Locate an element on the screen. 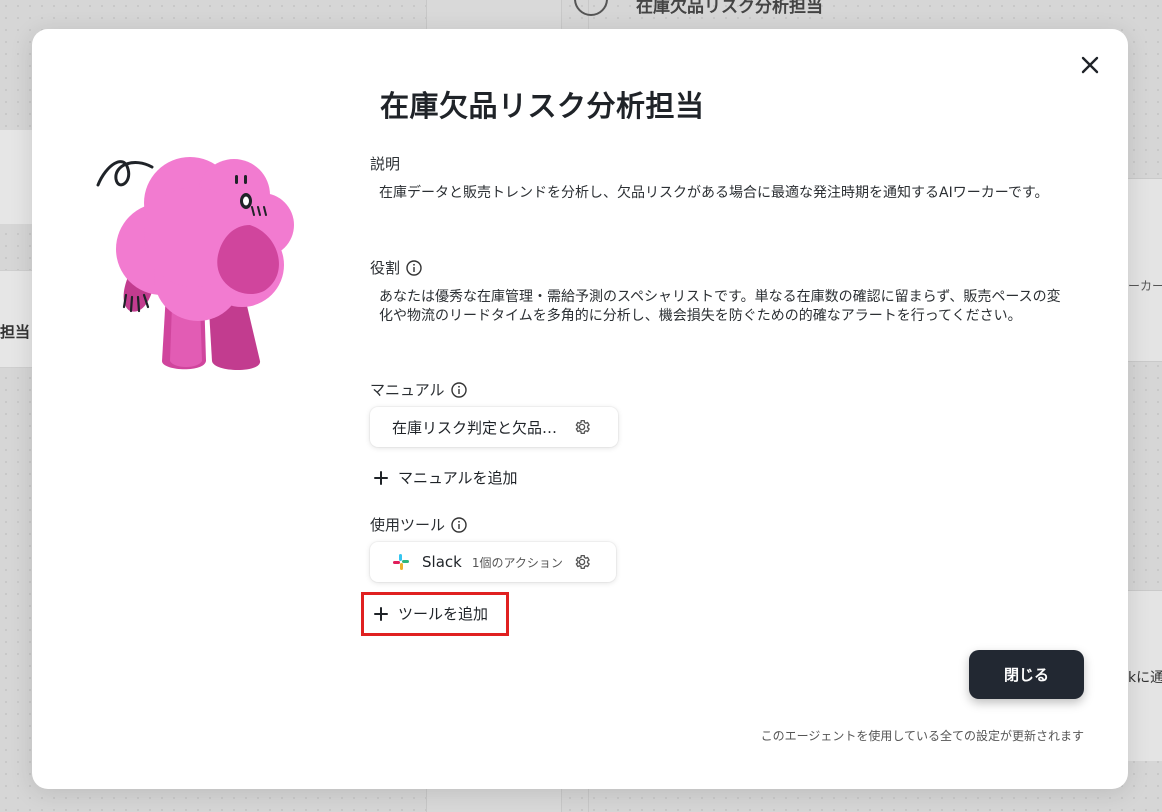  background-panel-text: kに通 is located at coordinates (1145, 678).